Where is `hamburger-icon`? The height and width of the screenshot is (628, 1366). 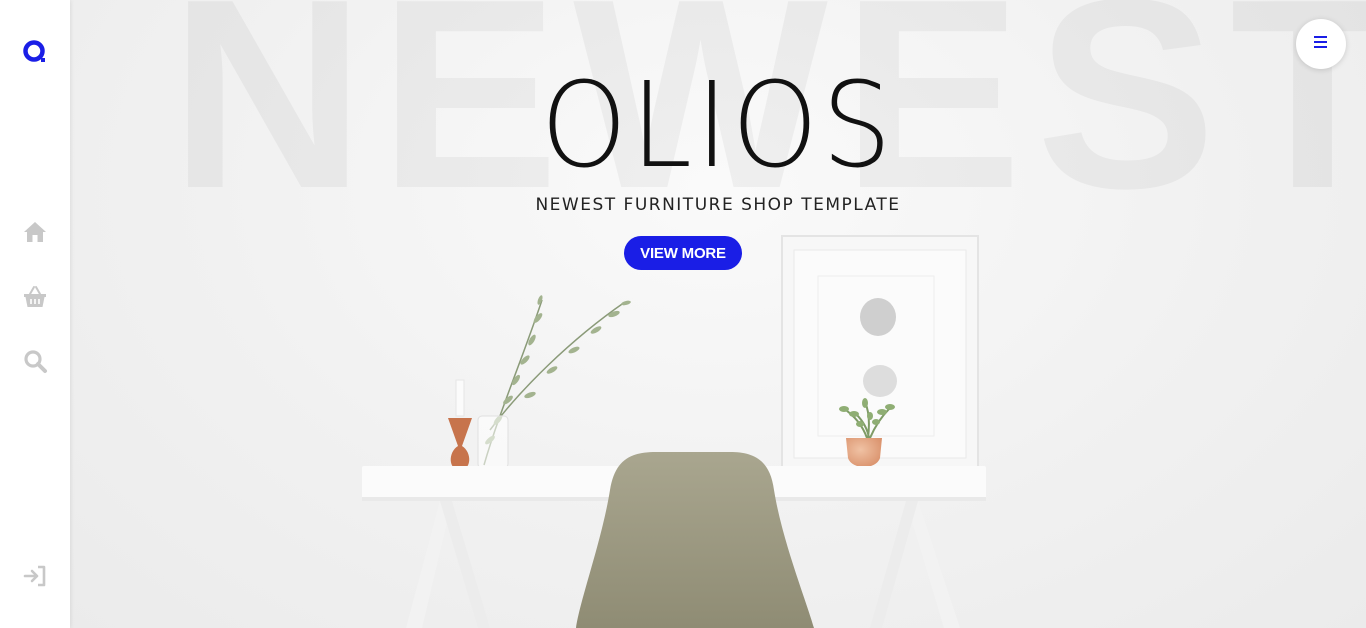
hamburger-icon is located at coordinates (1321, 44).